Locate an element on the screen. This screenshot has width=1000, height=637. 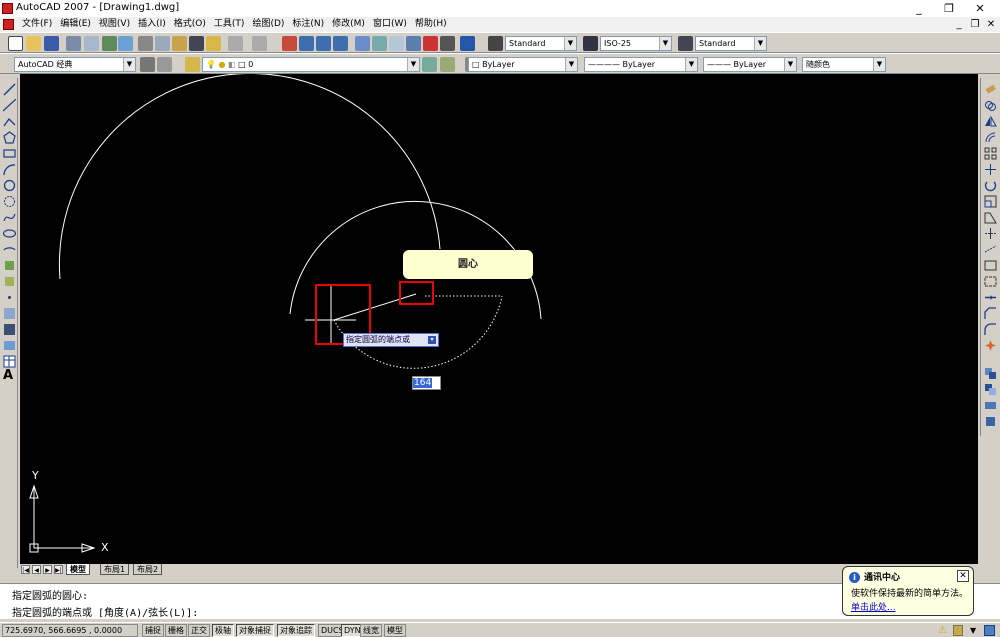
dim-style-icon is located at coordinates (590, 43).